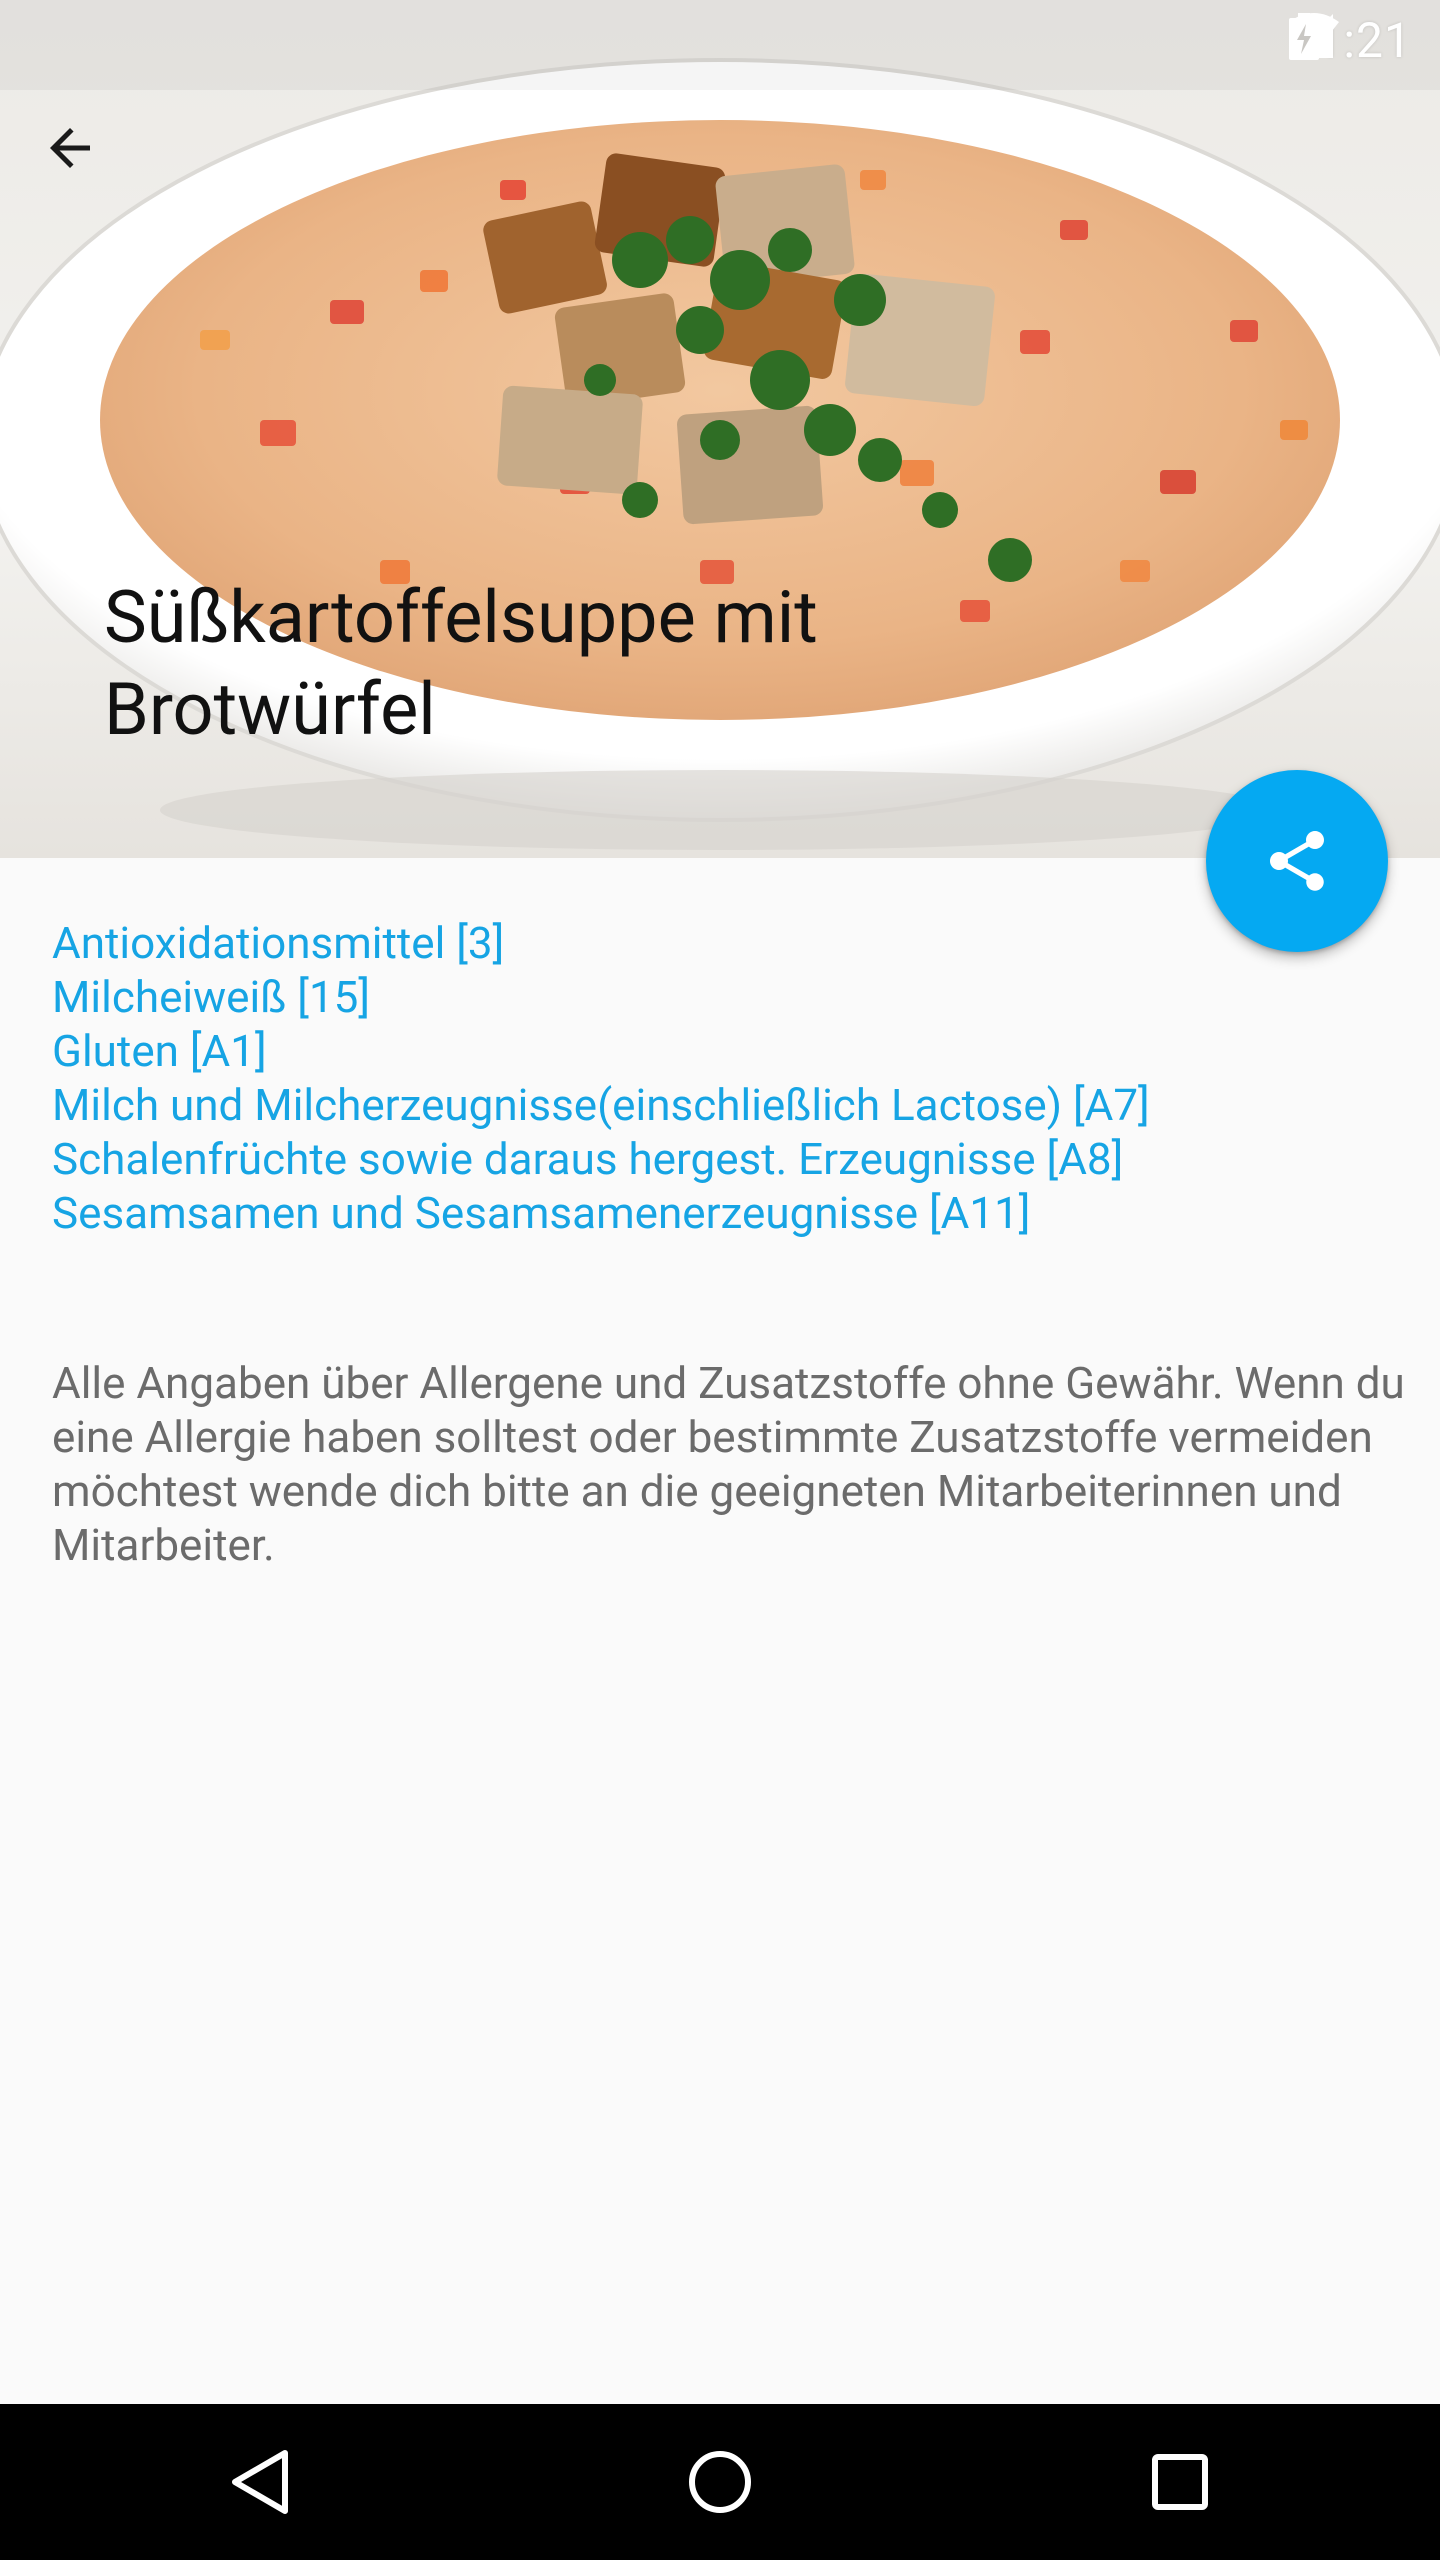  I want to click on allergen-link-antioxidationsmittel: Antioxidationsmittel [3], so click(702, 943).